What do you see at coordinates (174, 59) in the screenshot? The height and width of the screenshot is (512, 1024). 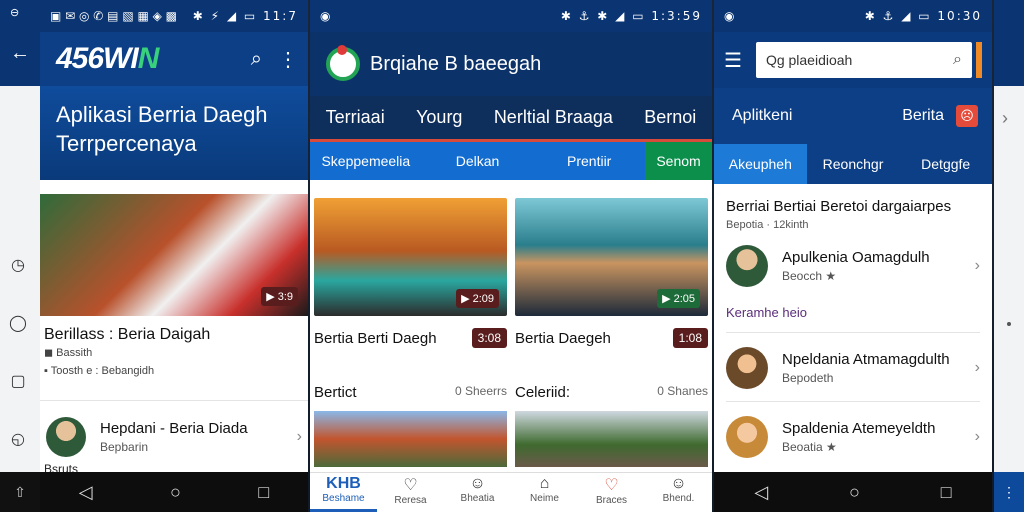 I see `app-toolbar: 456WIN ⌕ ⋮` at bounding box center [174, 59].